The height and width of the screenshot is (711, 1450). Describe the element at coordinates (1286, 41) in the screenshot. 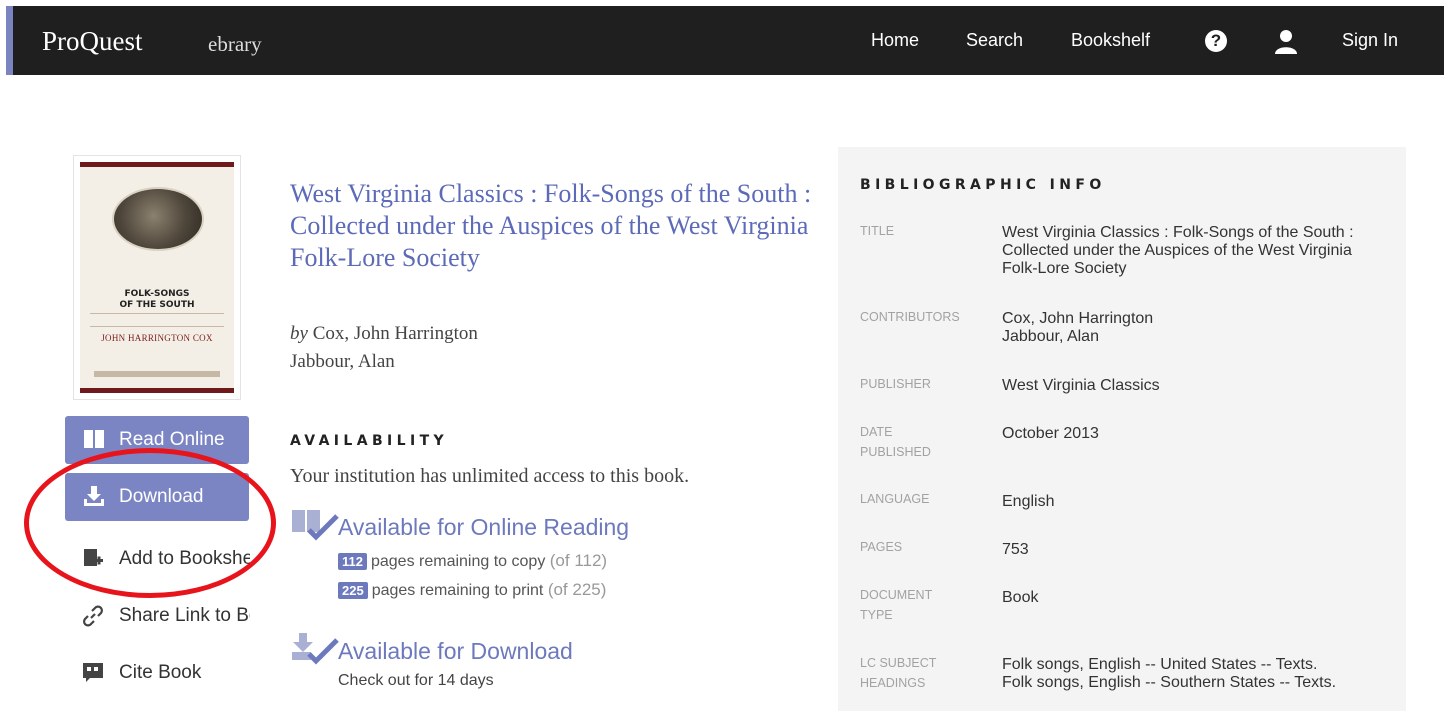

I see `user-icon` at that location.